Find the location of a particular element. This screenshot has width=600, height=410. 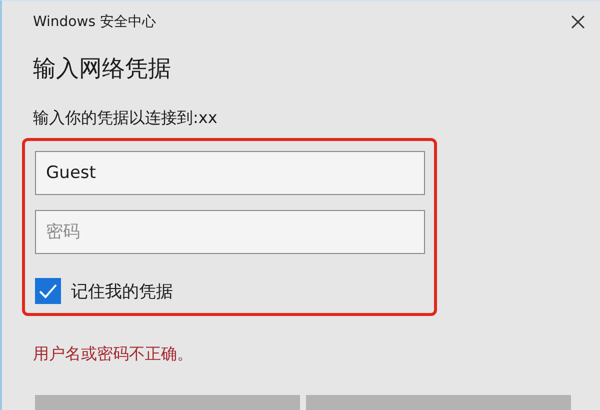

dialog-heading: 输入网络凭据 is located at coordinates (102, 69).